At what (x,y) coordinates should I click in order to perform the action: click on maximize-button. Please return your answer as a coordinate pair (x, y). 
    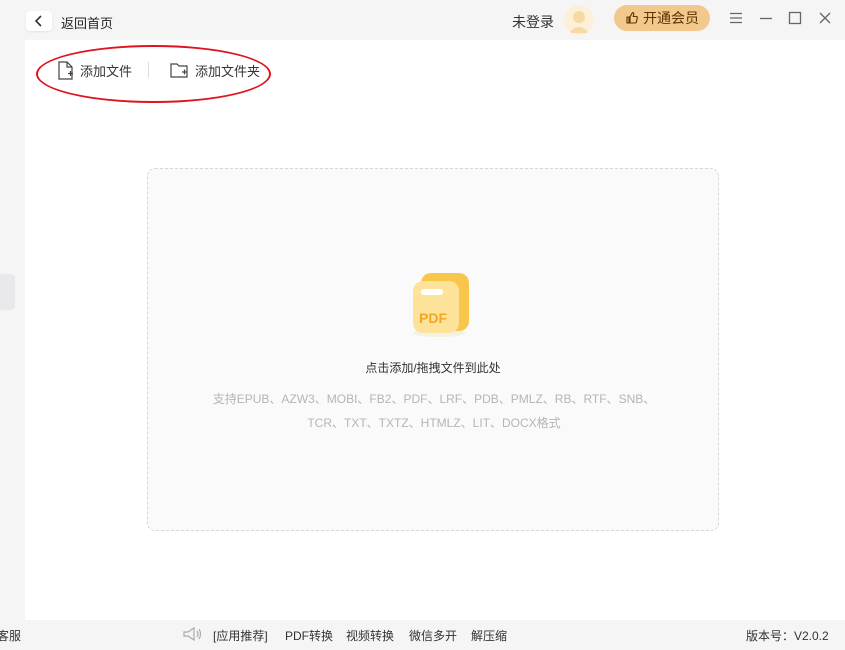
    Looking at the image, I should click on (795, 18).